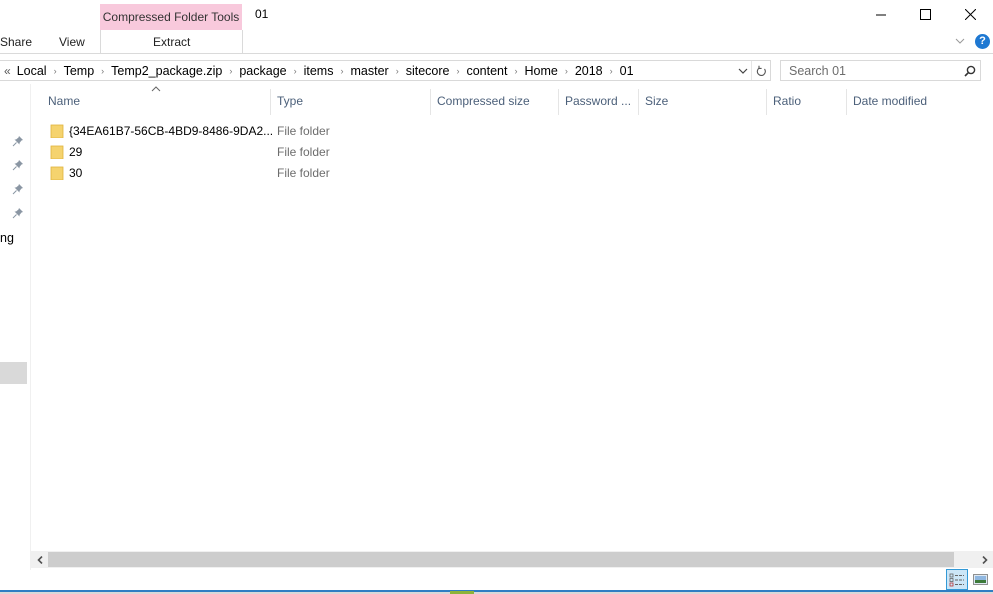 This screenshot has height=594, width=993. I want to click on breadcrumb-item: package, so click(262, 71).